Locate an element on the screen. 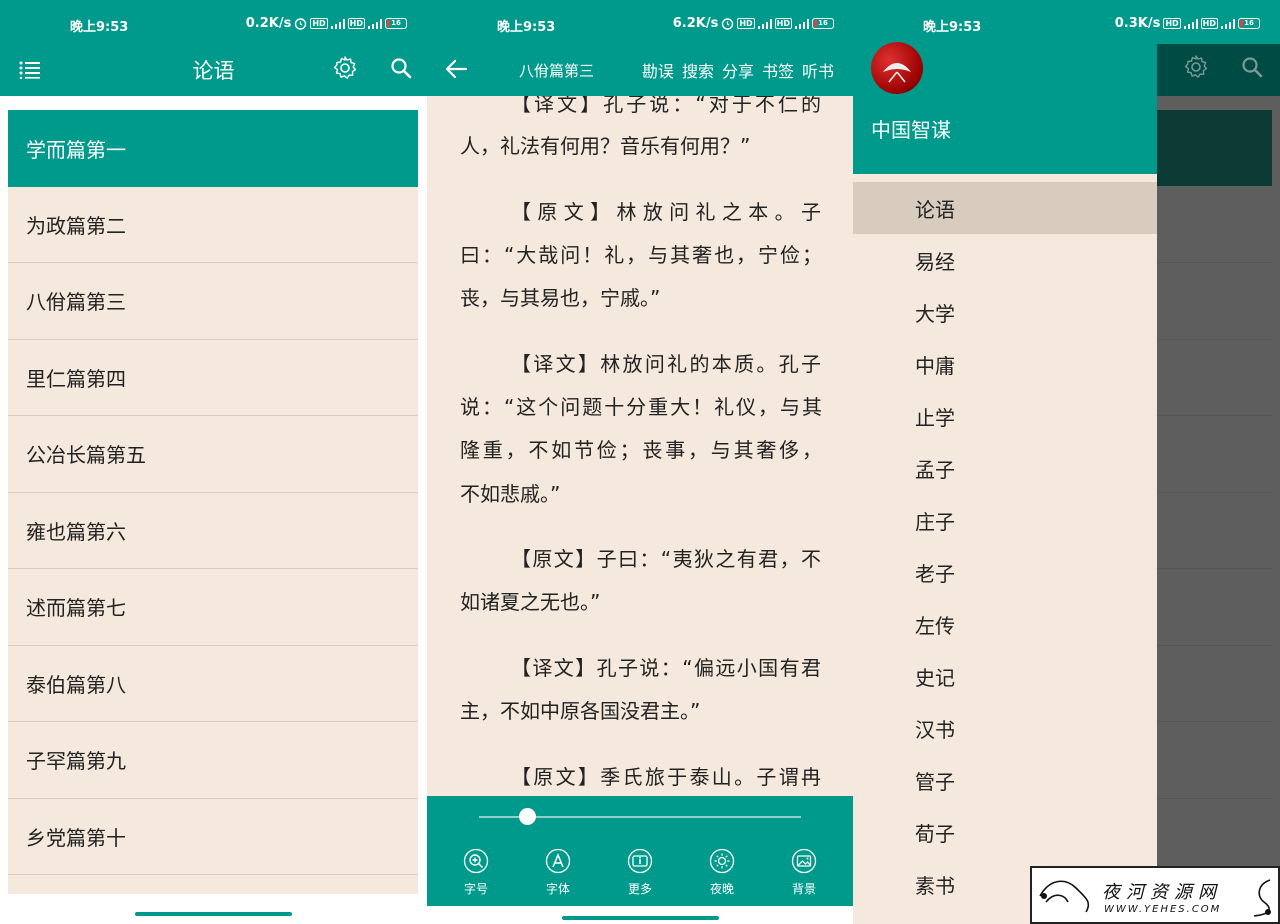  drawer-item: 论语 is located at coordinates (1005, 208).